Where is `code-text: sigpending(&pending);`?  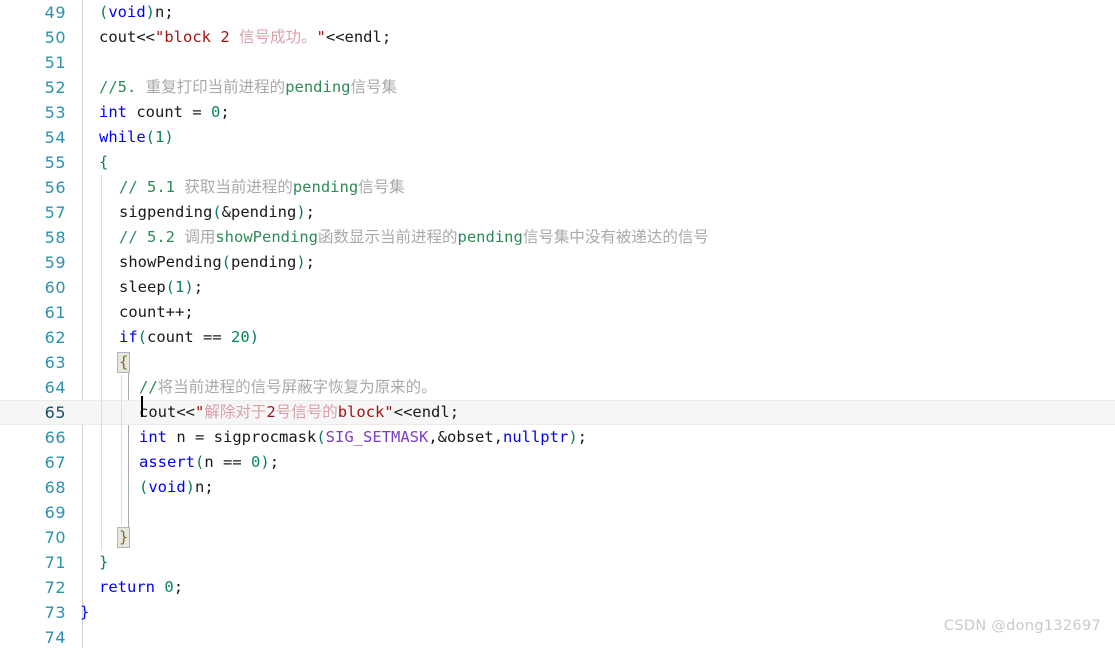 code-text: sigpending(&pending); is located at coordinates (217, 212).